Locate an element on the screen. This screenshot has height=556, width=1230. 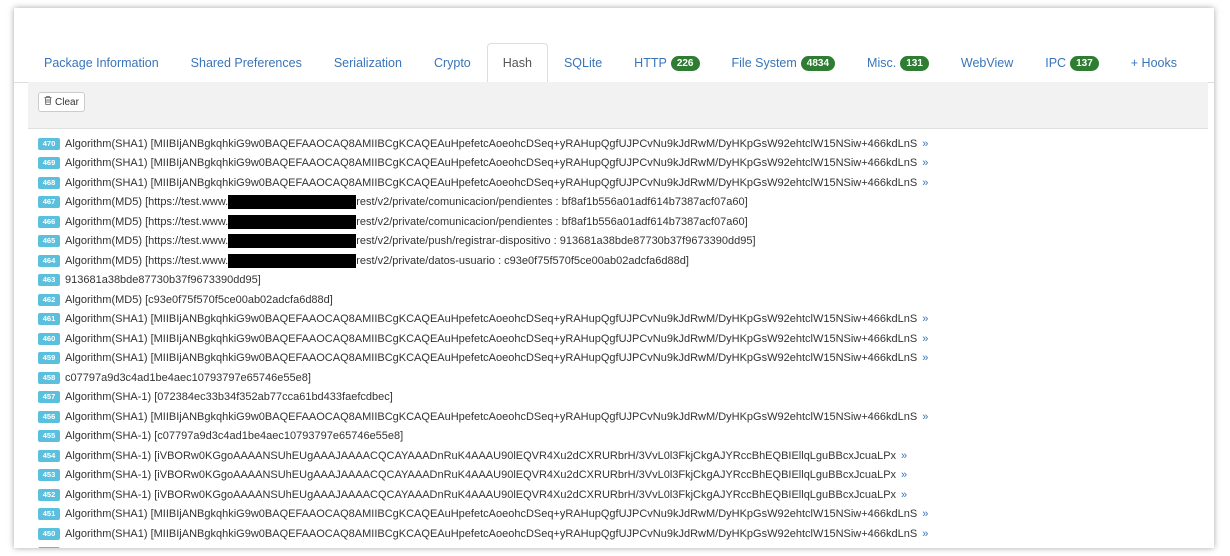
entry-number-badge: 461 is located at coordinates (49, 319).